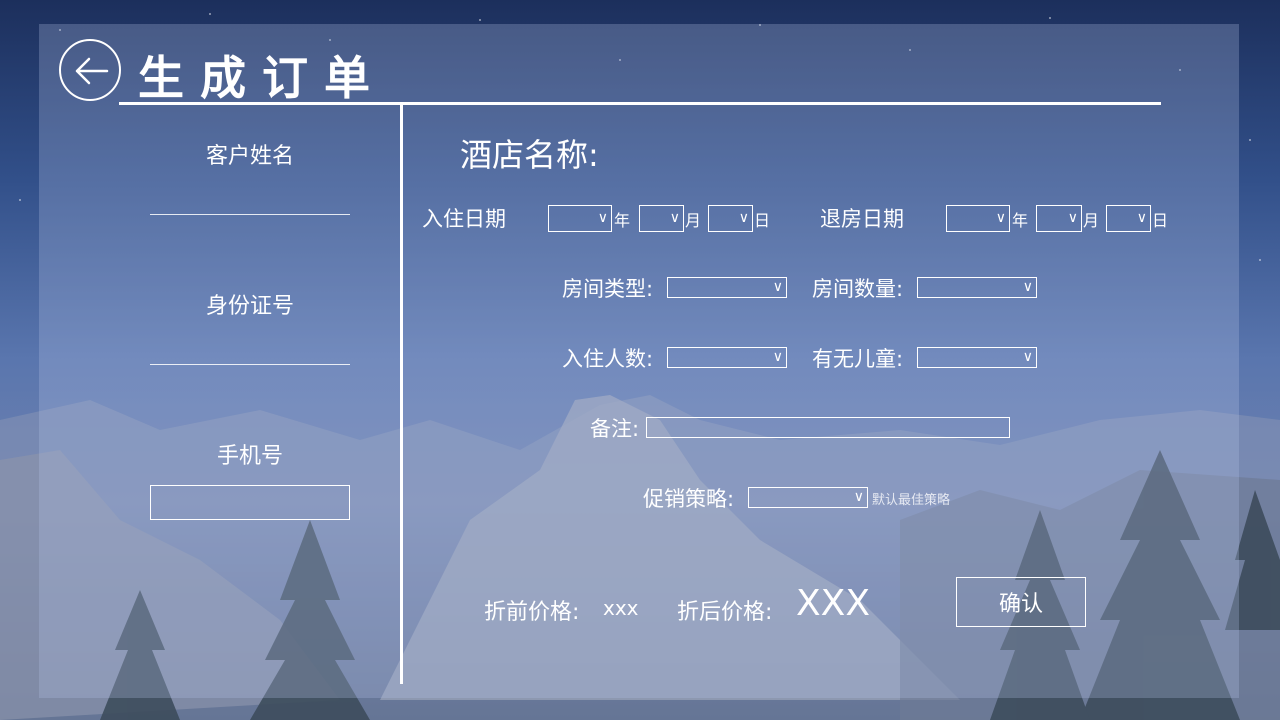 The width and height of the screenshot is (1280, 720). What do you see at coordinates (911, 500) in the screenshot?
I see `promotion-default-note: 默认最佳策略` at bounding box center [911, 500].